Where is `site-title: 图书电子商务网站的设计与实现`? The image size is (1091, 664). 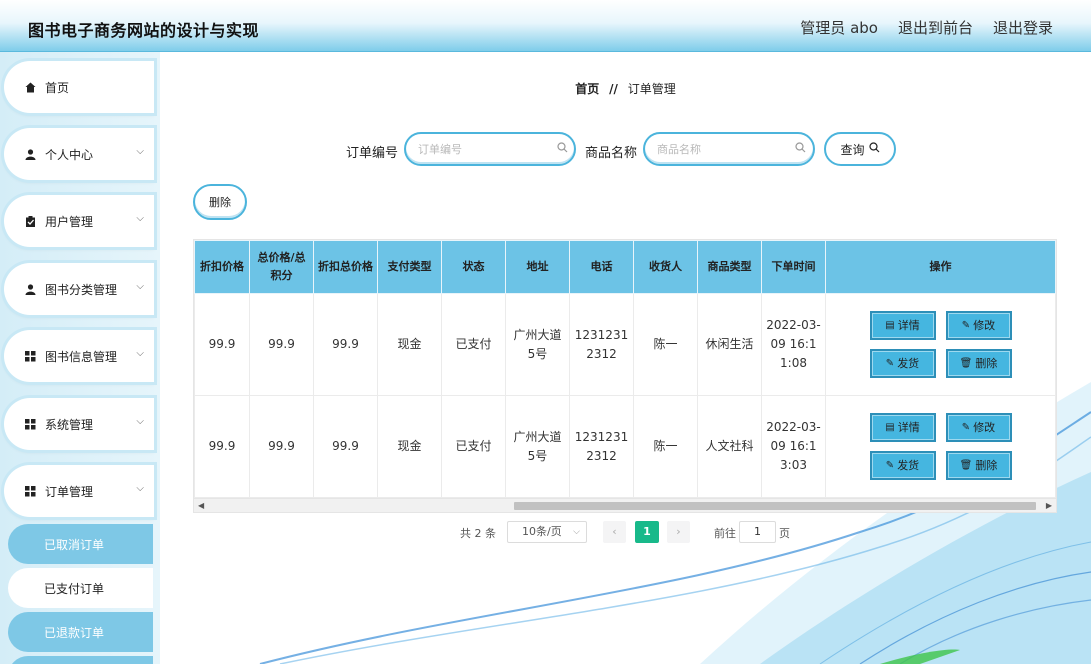 site-title: 图书电子商务网站的设计与实现 is located at coordinates (144, 30).